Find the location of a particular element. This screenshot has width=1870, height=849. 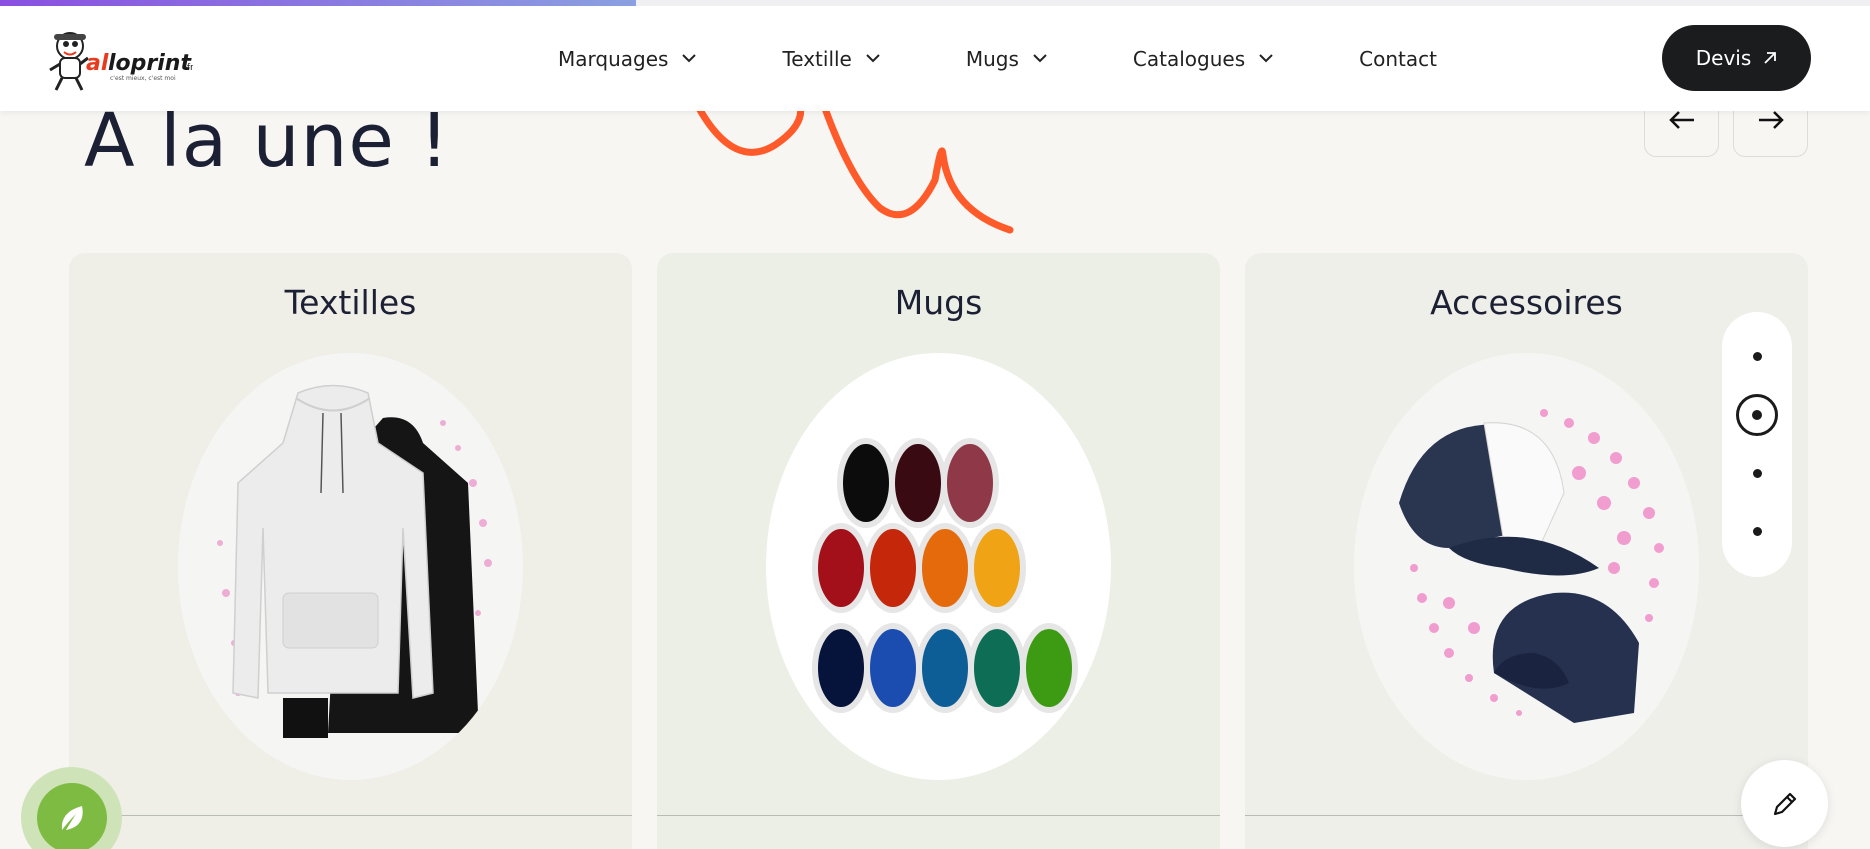

site-logo: al loprint .fr c'est mieux, c'est moi is located at coordinates (121, 61).